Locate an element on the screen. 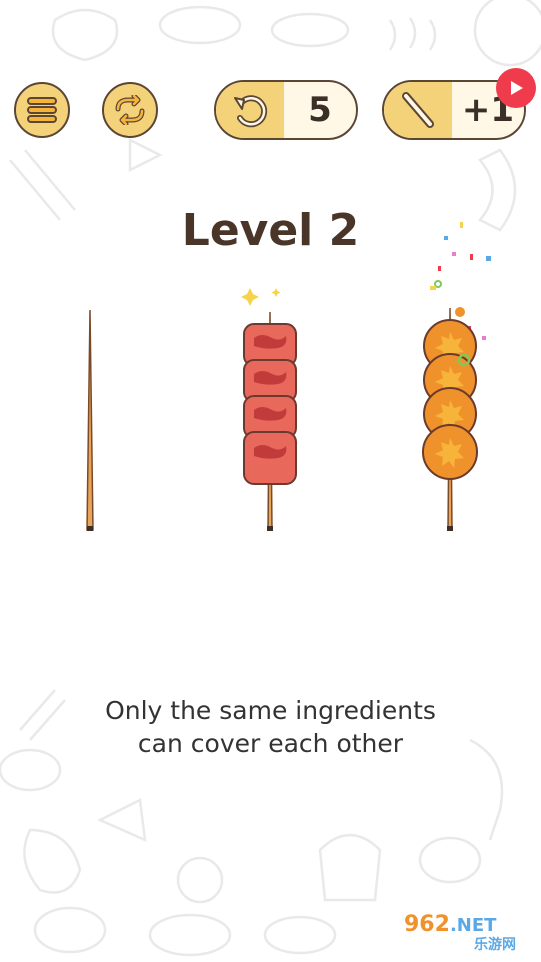 The width and height of the screenshot is (541, 962). play-video-badge is located at coordinates (516, 88).